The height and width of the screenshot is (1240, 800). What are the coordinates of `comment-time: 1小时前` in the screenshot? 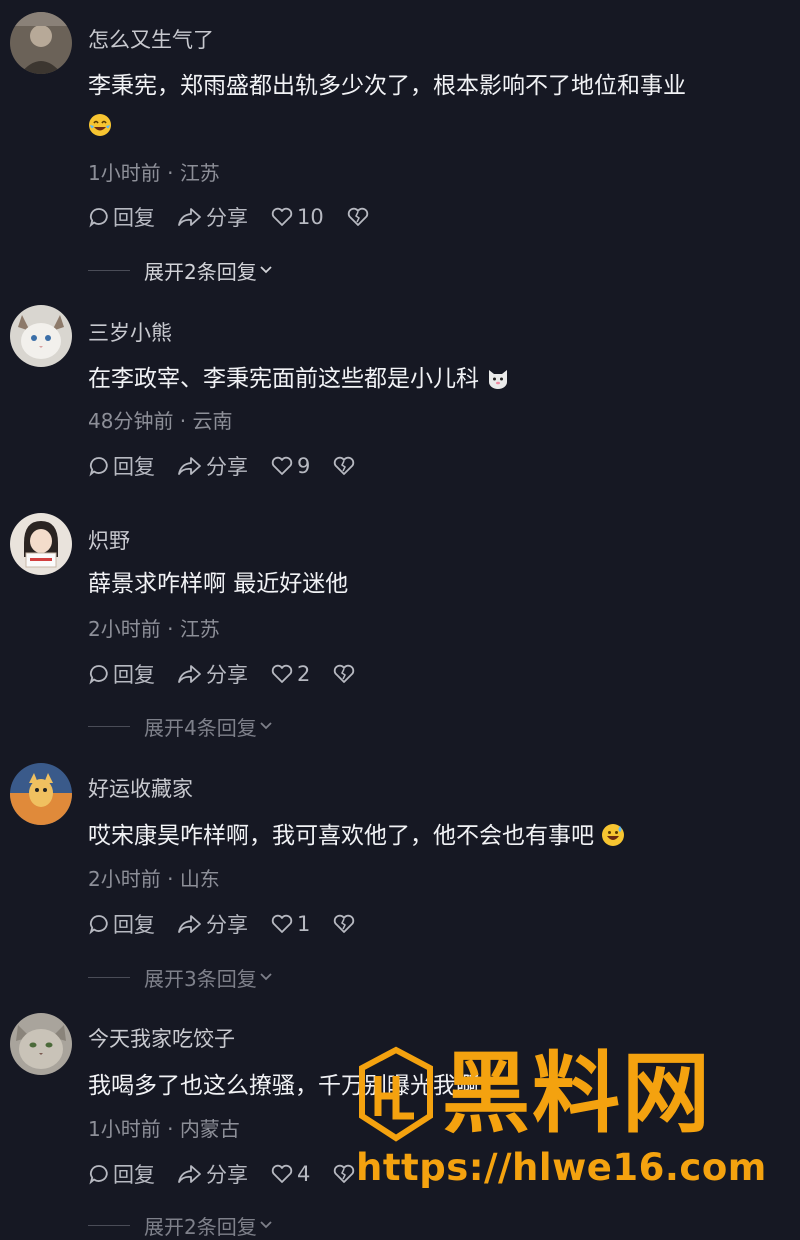 It's located at (124, 173).